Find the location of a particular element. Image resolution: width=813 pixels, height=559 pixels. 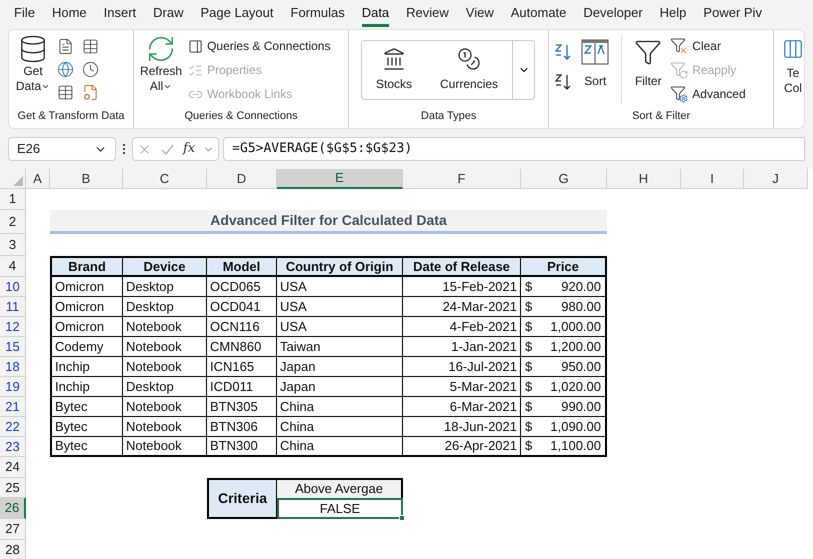

row-header: 11 is located at coordinates (13, 307).